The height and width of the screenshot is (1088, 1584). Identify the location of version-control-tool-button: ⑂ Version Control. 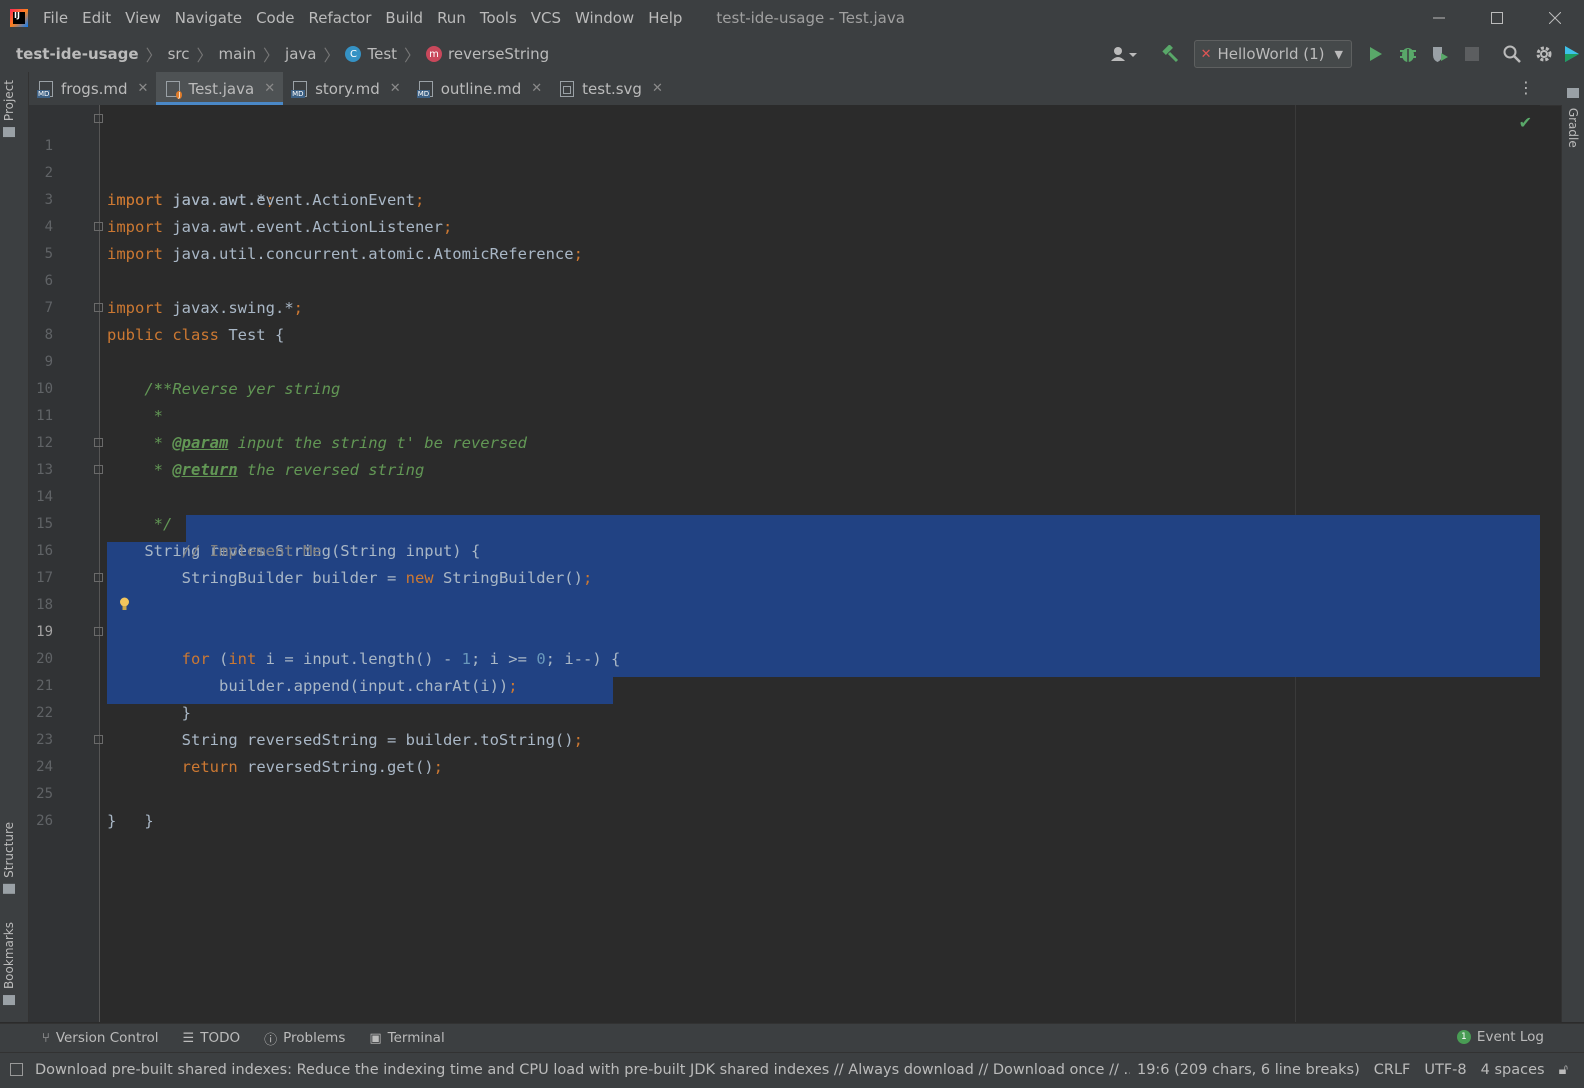
(100, 1038).